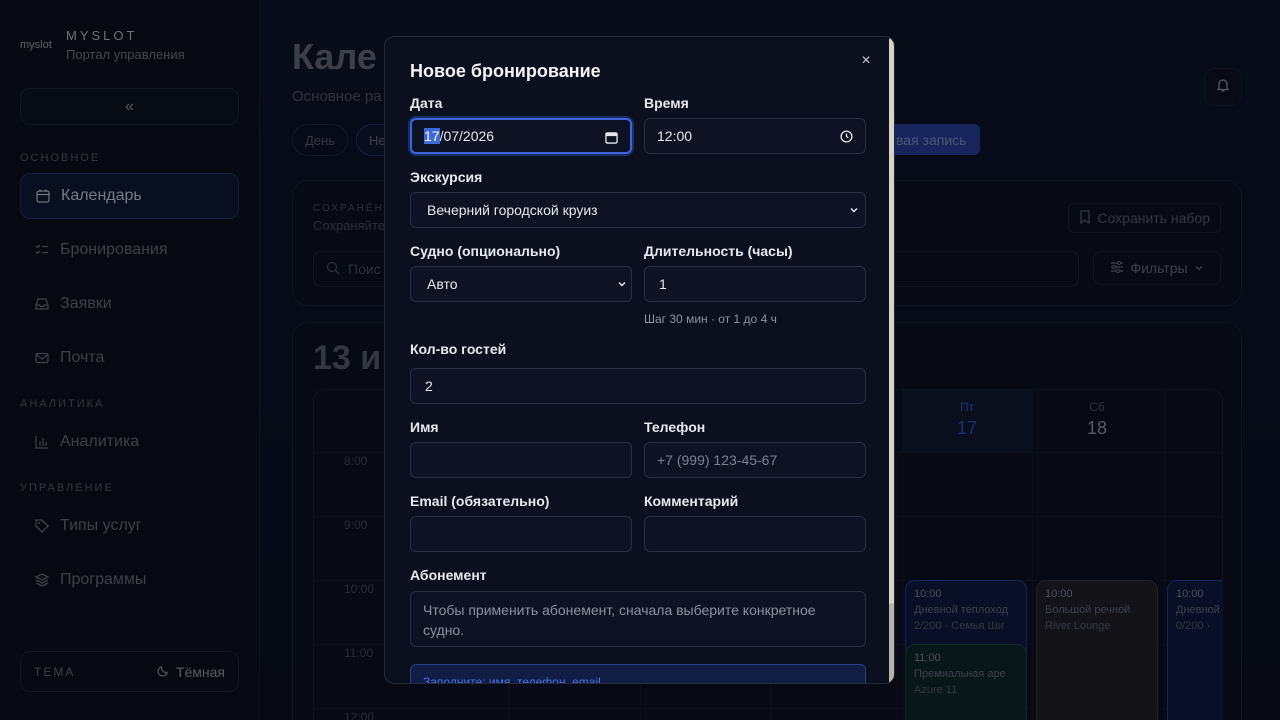  Describe the element at coordinates (717, 460) in the screenshot. I see `phone-placeholder: +7 (999) 123-45-67` at that location.